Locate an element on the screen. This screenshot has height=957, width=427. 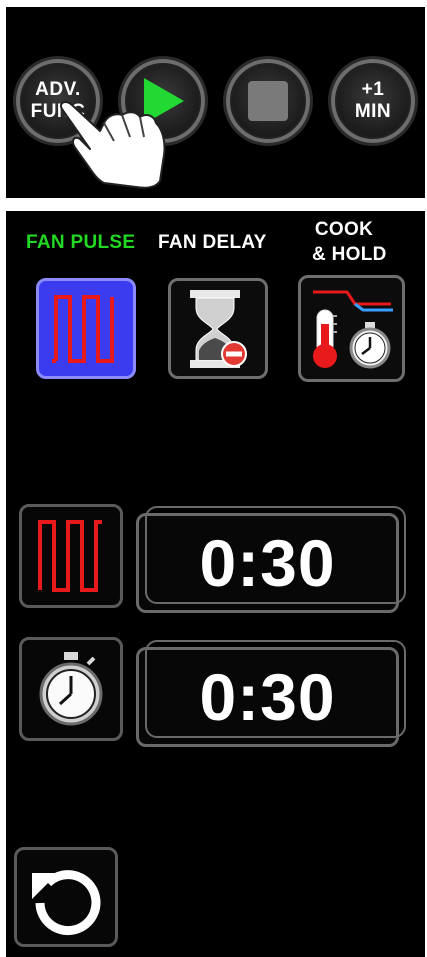
reset-button is located at coordinates (66, 897).